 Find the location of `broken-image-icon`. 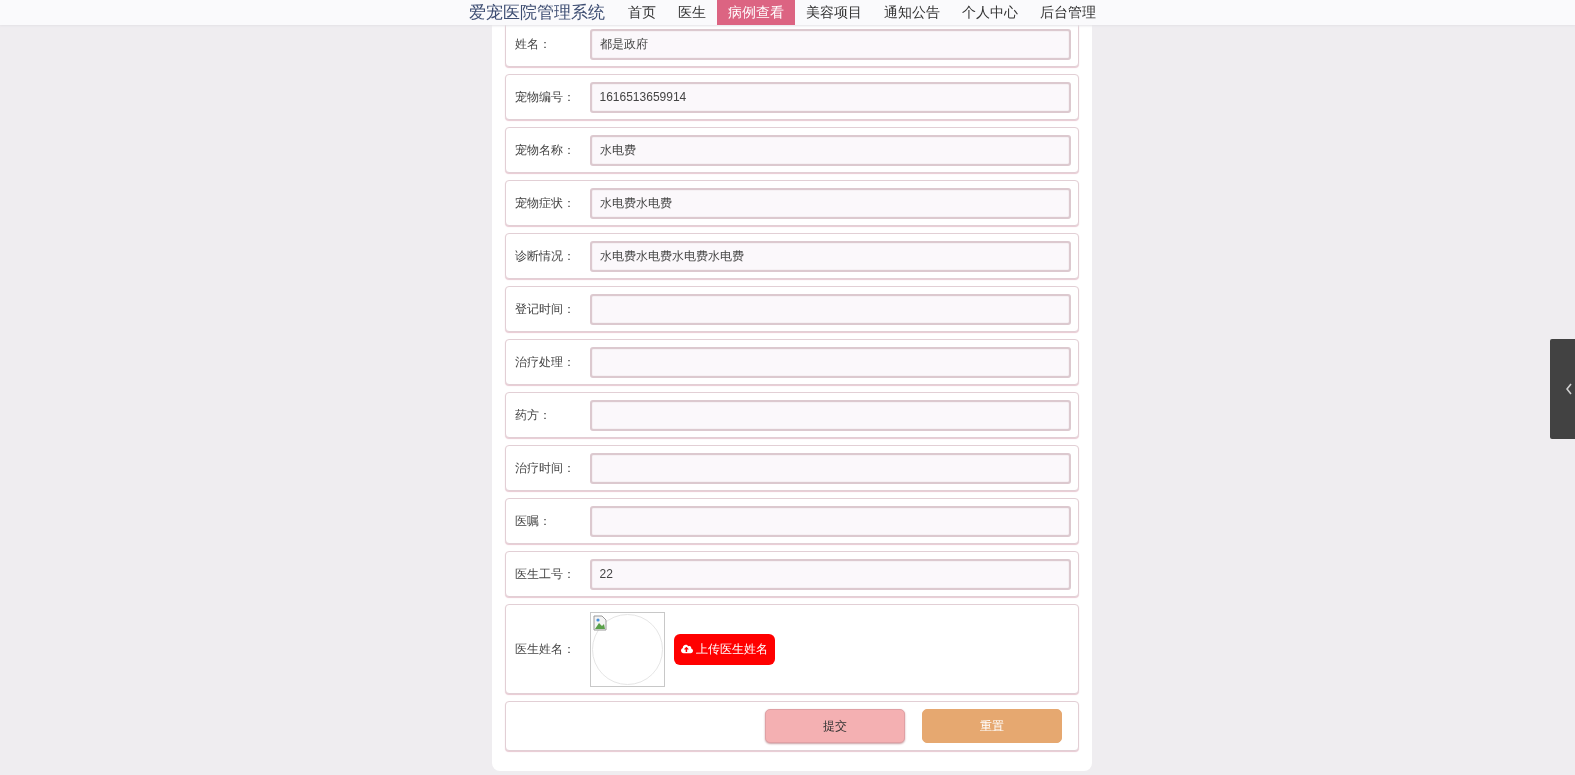

broken-image-icon is located at coordinates (599, 622).